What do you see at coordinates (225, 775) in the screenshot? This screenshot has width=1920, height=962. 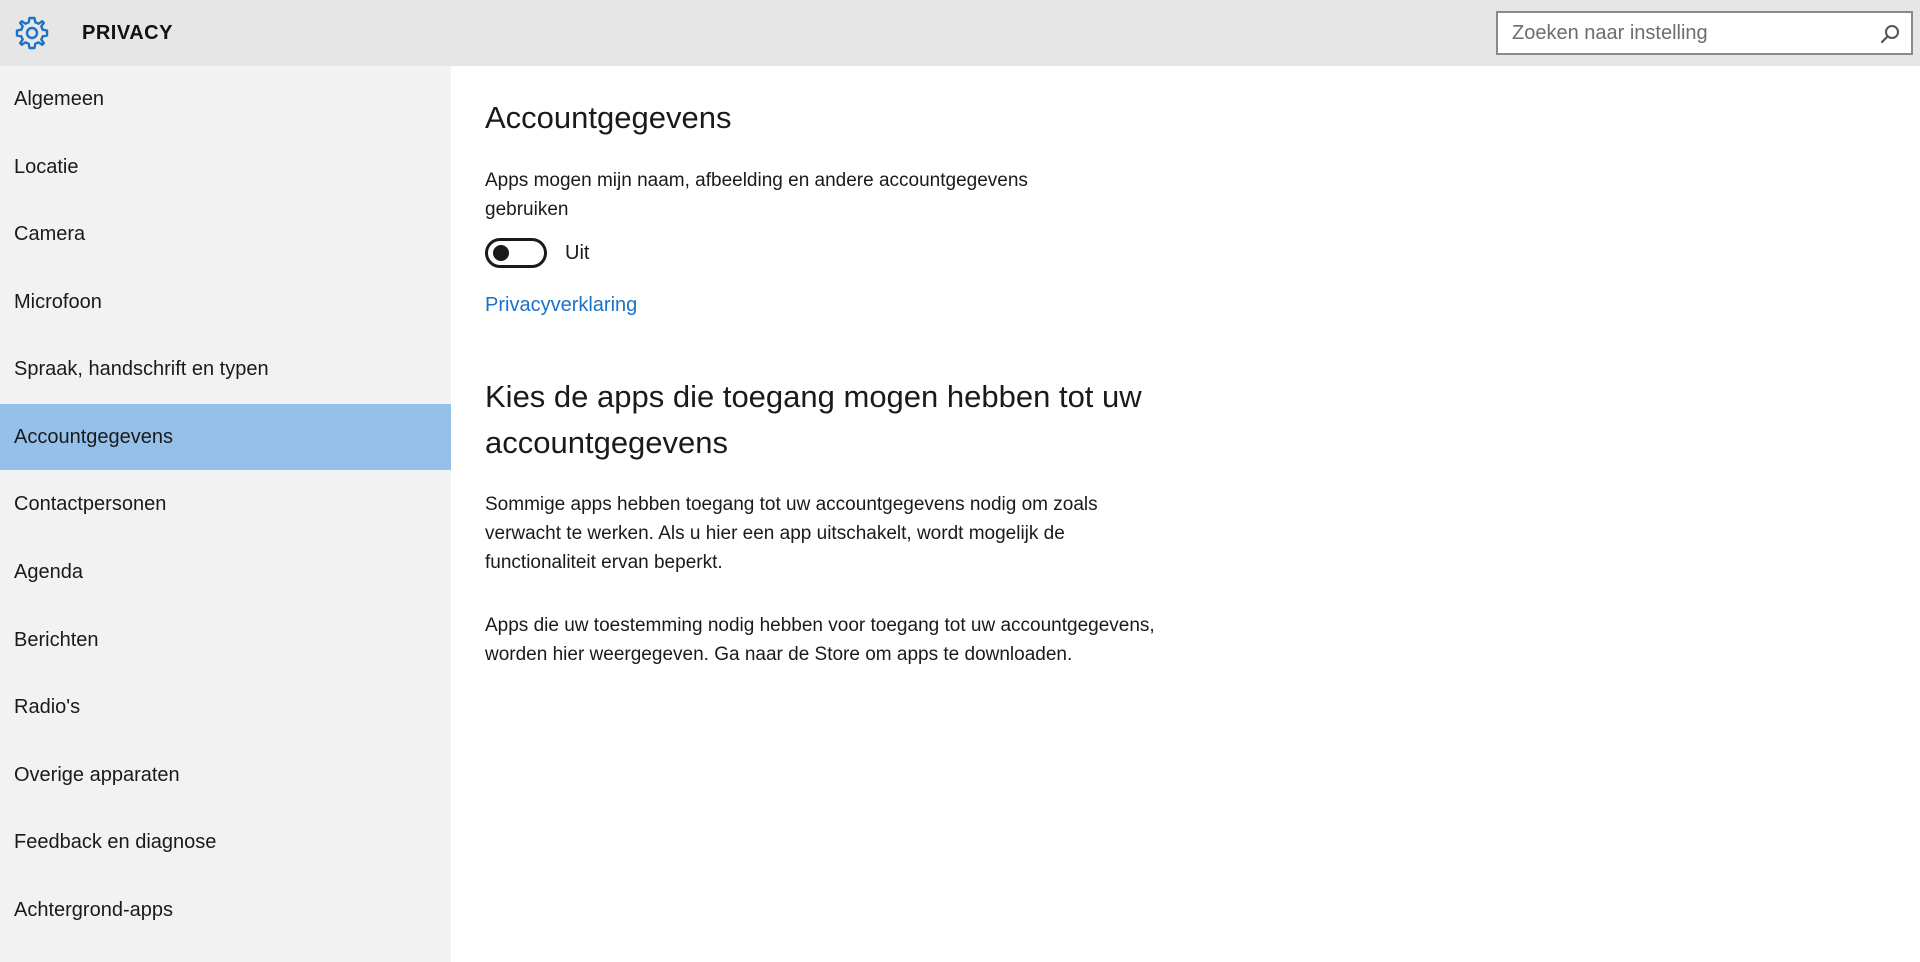 I see `sidebar-item-overige-apparaten: Overige apparaten` at bounding box center [225, 775].